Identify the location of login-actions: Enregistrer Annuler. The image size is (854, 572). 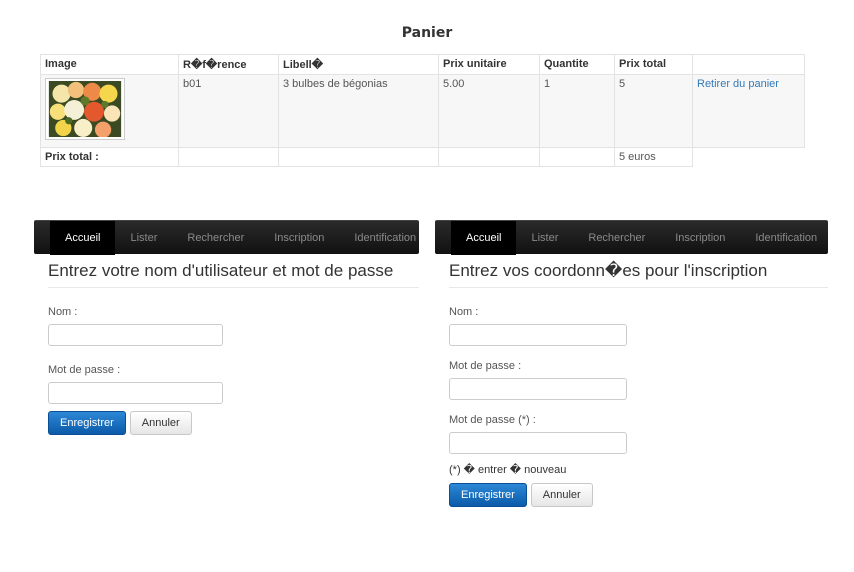
(233, 423).